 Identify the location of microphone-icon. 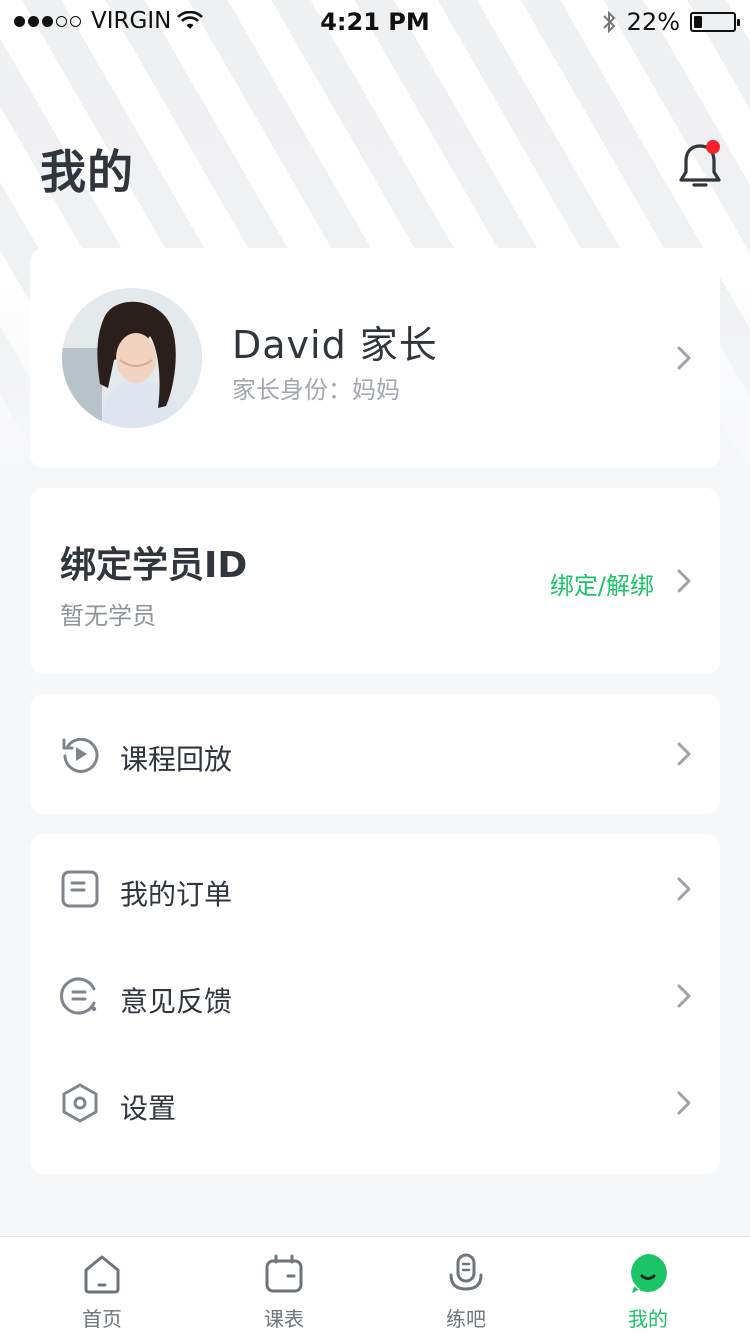
(466, 1272).